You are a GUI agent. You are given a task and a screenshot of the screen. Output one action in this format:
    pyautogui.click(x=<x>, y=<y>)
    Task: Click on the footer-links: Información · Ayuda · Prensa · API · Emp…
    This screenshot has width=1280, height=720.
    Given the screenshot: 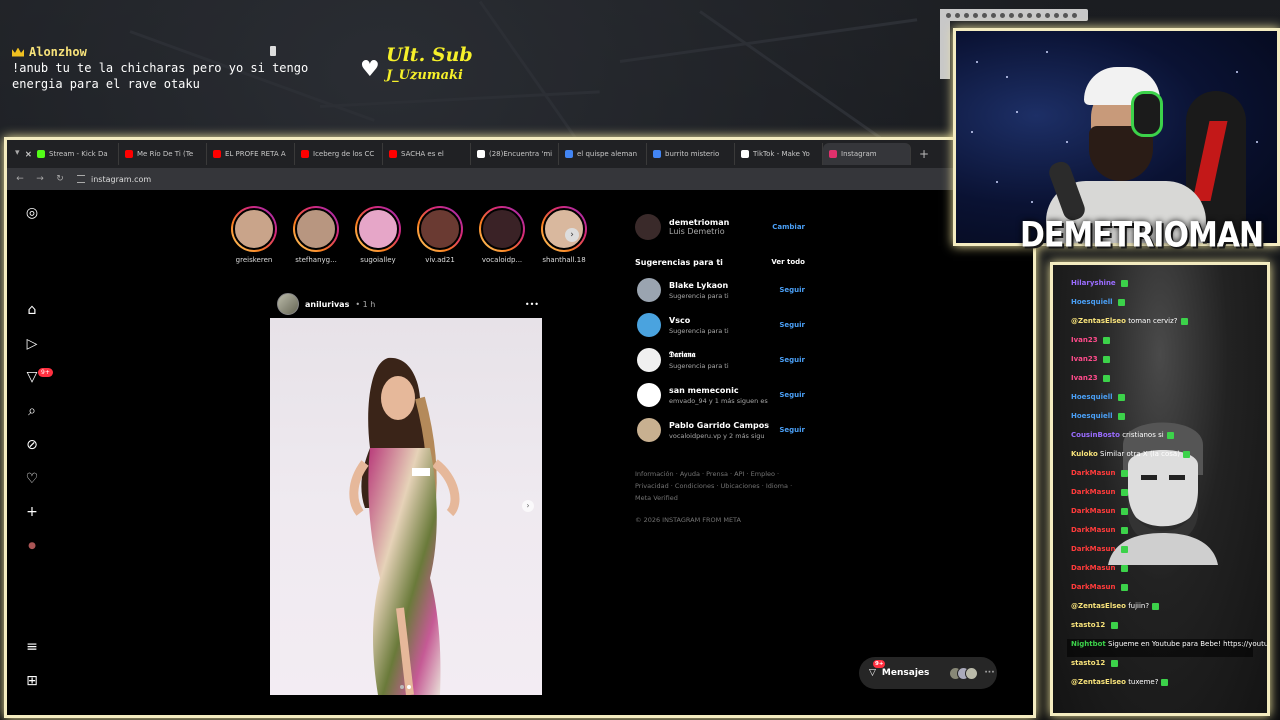 What is the action you would take?
    pyautogui.click(x=715, y=486)
    